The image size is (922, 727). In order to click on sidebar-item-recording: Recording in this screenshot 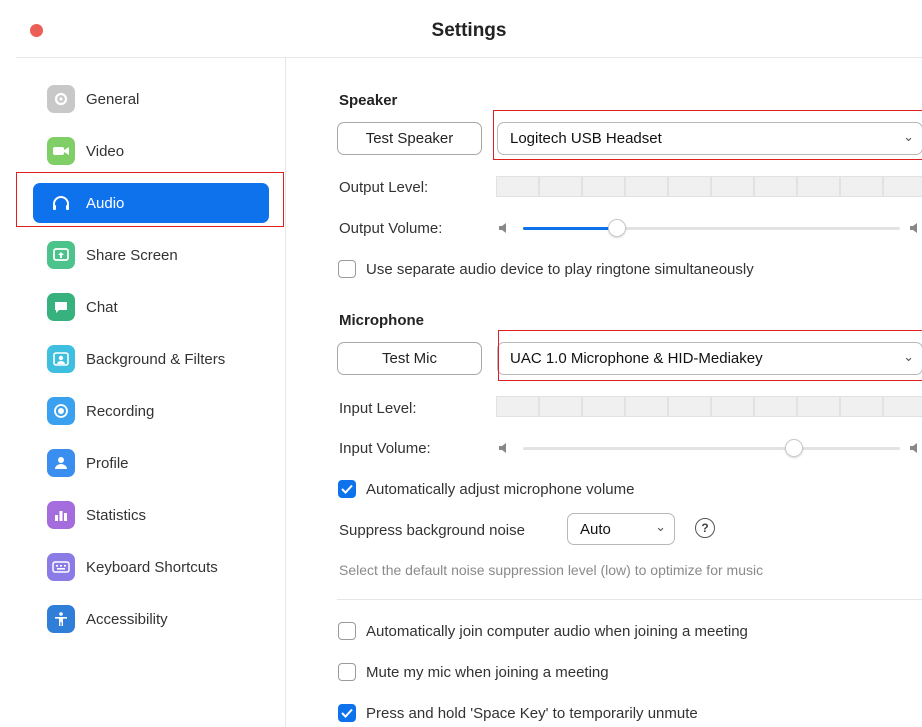, I will do `click(151, 411)`.